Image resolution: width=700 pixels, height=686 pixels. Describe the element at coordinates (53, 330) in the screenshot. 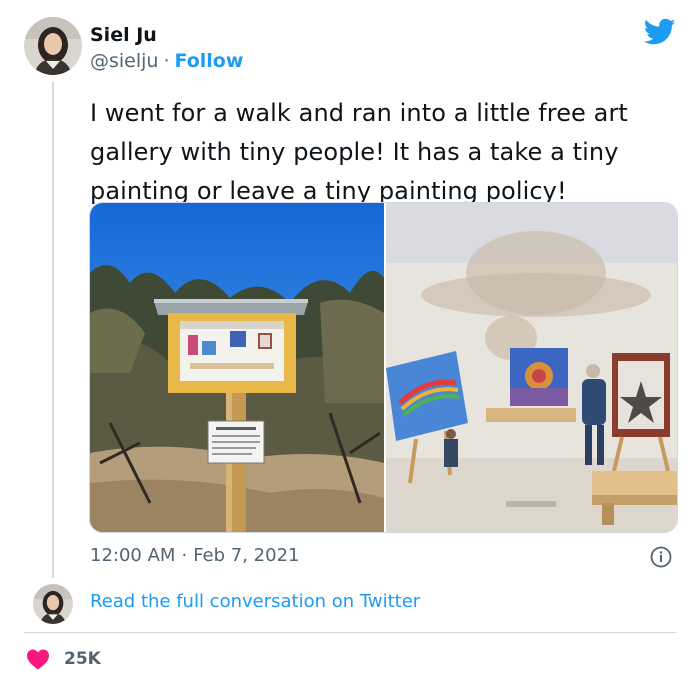

I see `thread-connector-line` at that location.